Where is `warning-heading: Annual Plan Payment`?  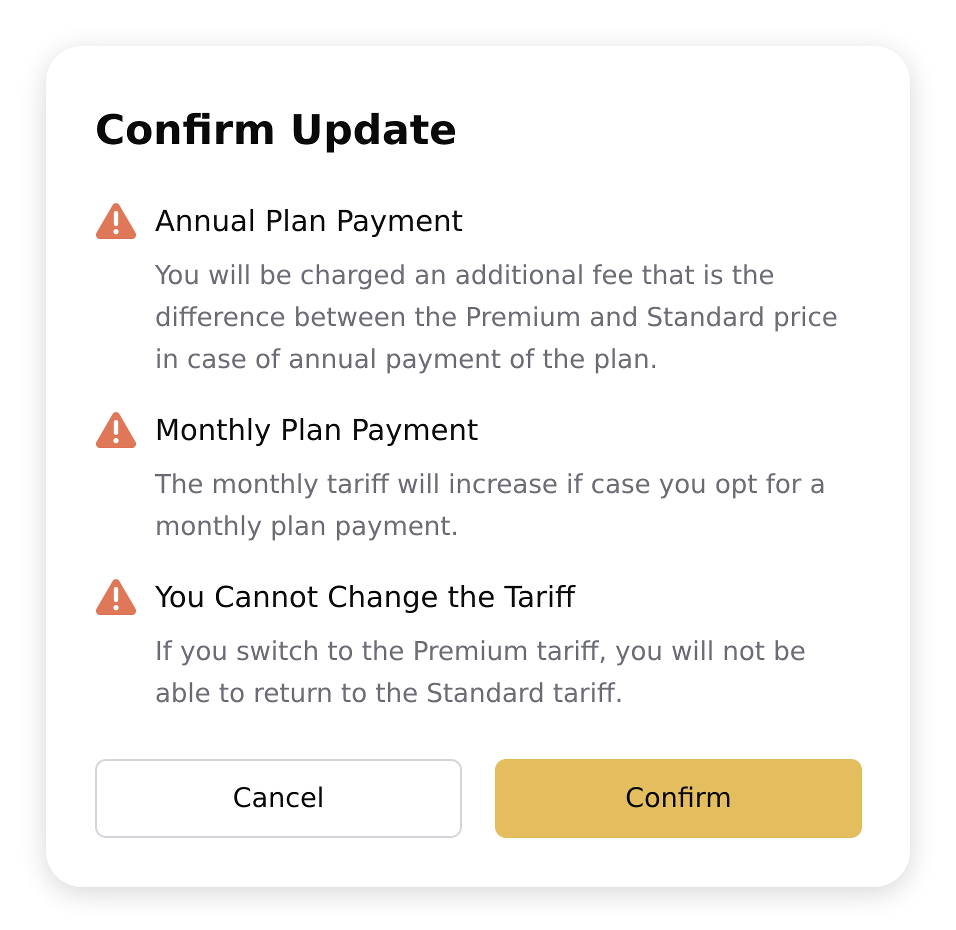 warning-heading: Annual Plan Payment is located at coordinates (309, 221).